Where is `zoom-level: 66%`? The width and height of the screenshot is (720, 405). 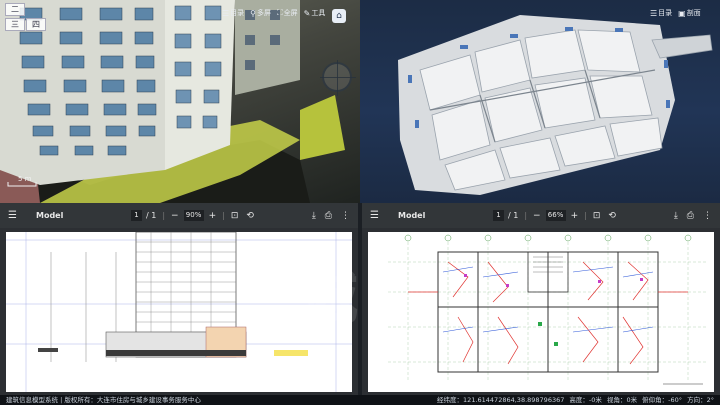
zoom-level: 66% is located at coordinates (555, 215).